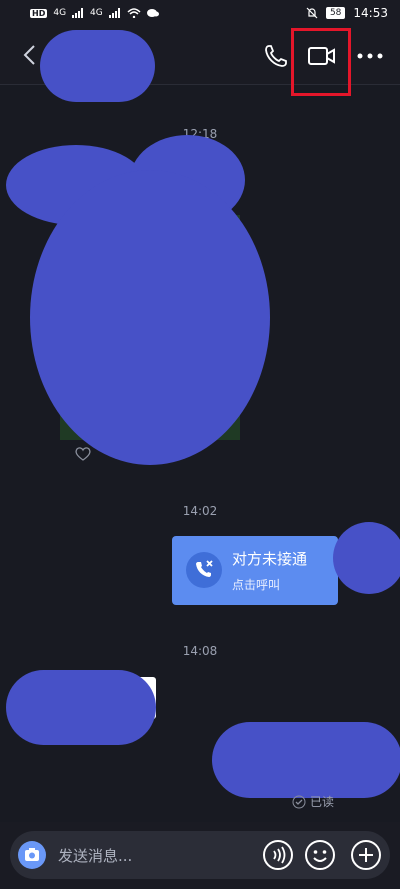 Image resolution: width=400 pixels, height=889 pixels. What do you see at coordinates (39, 13) in the screenshot?
I see `hd-badge: HD` at bounding box center [39, 13].